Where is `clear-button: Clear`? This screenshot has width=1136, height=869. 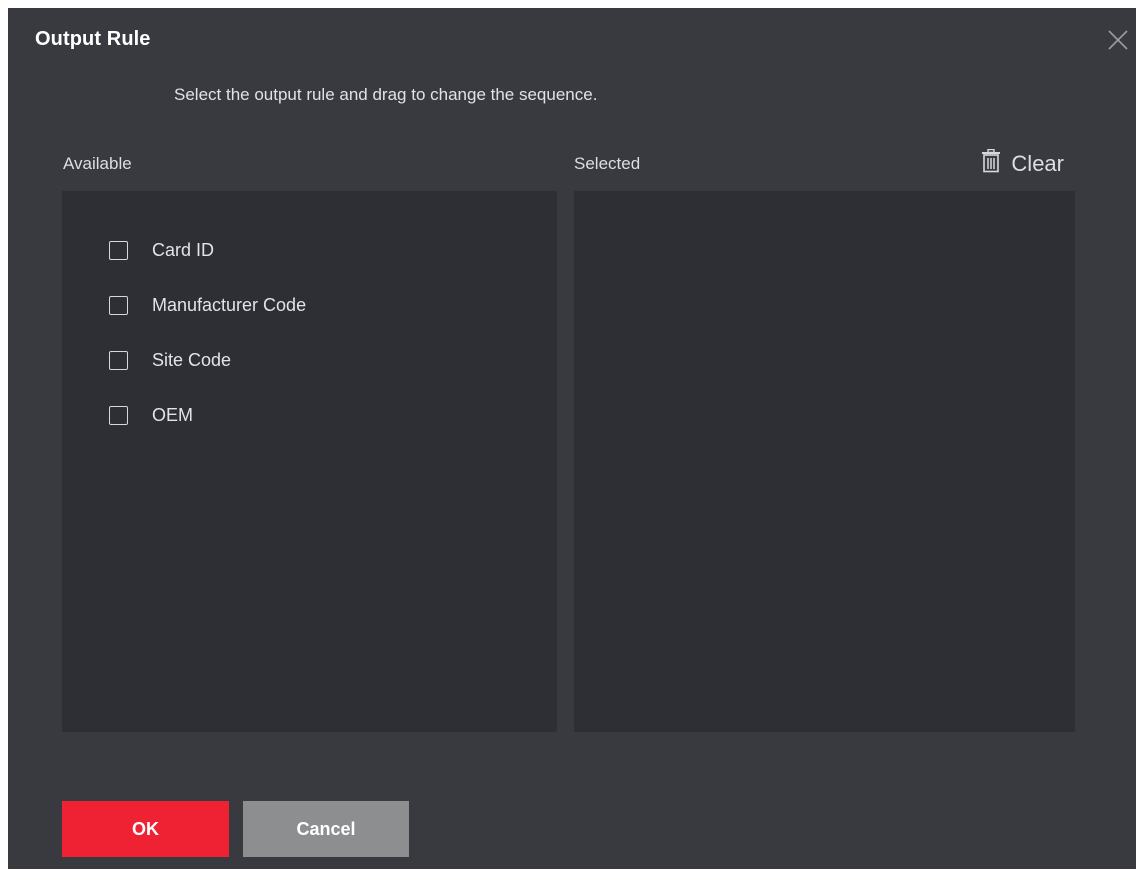
clear-button: Clear is located at coordinates (1022, 163).